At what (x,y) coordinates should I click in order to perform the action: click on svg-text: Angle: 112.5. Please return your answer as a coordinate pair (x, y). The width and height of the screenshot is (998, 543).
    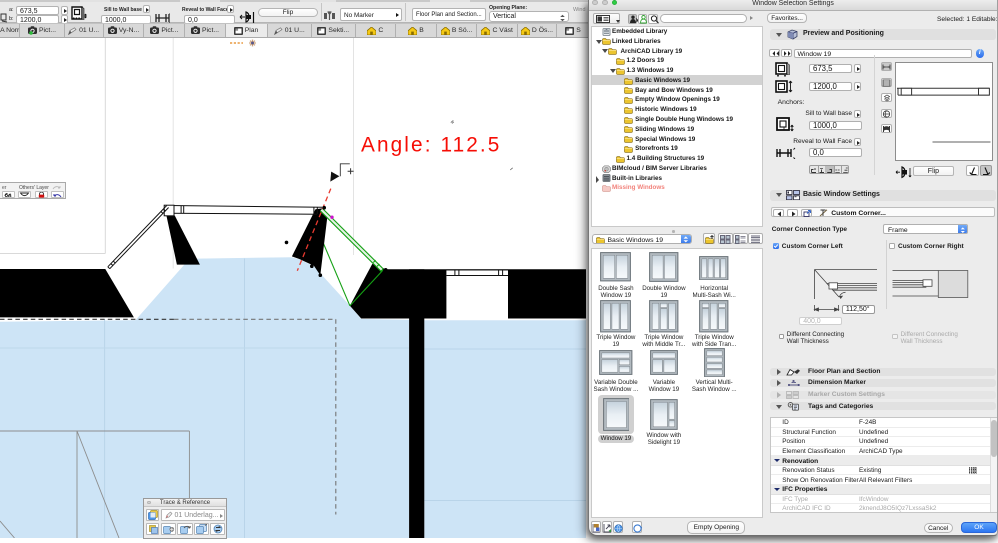
    Looking at the image, I should click on (431, 145).